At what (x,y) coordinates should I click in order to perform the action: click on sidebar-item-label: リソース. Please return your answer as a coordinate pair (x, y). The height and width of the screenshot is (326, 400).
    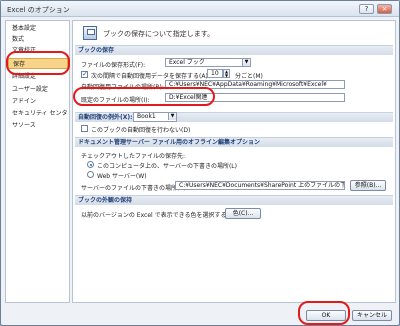
    Looking at the image, I should click on (24, 125).